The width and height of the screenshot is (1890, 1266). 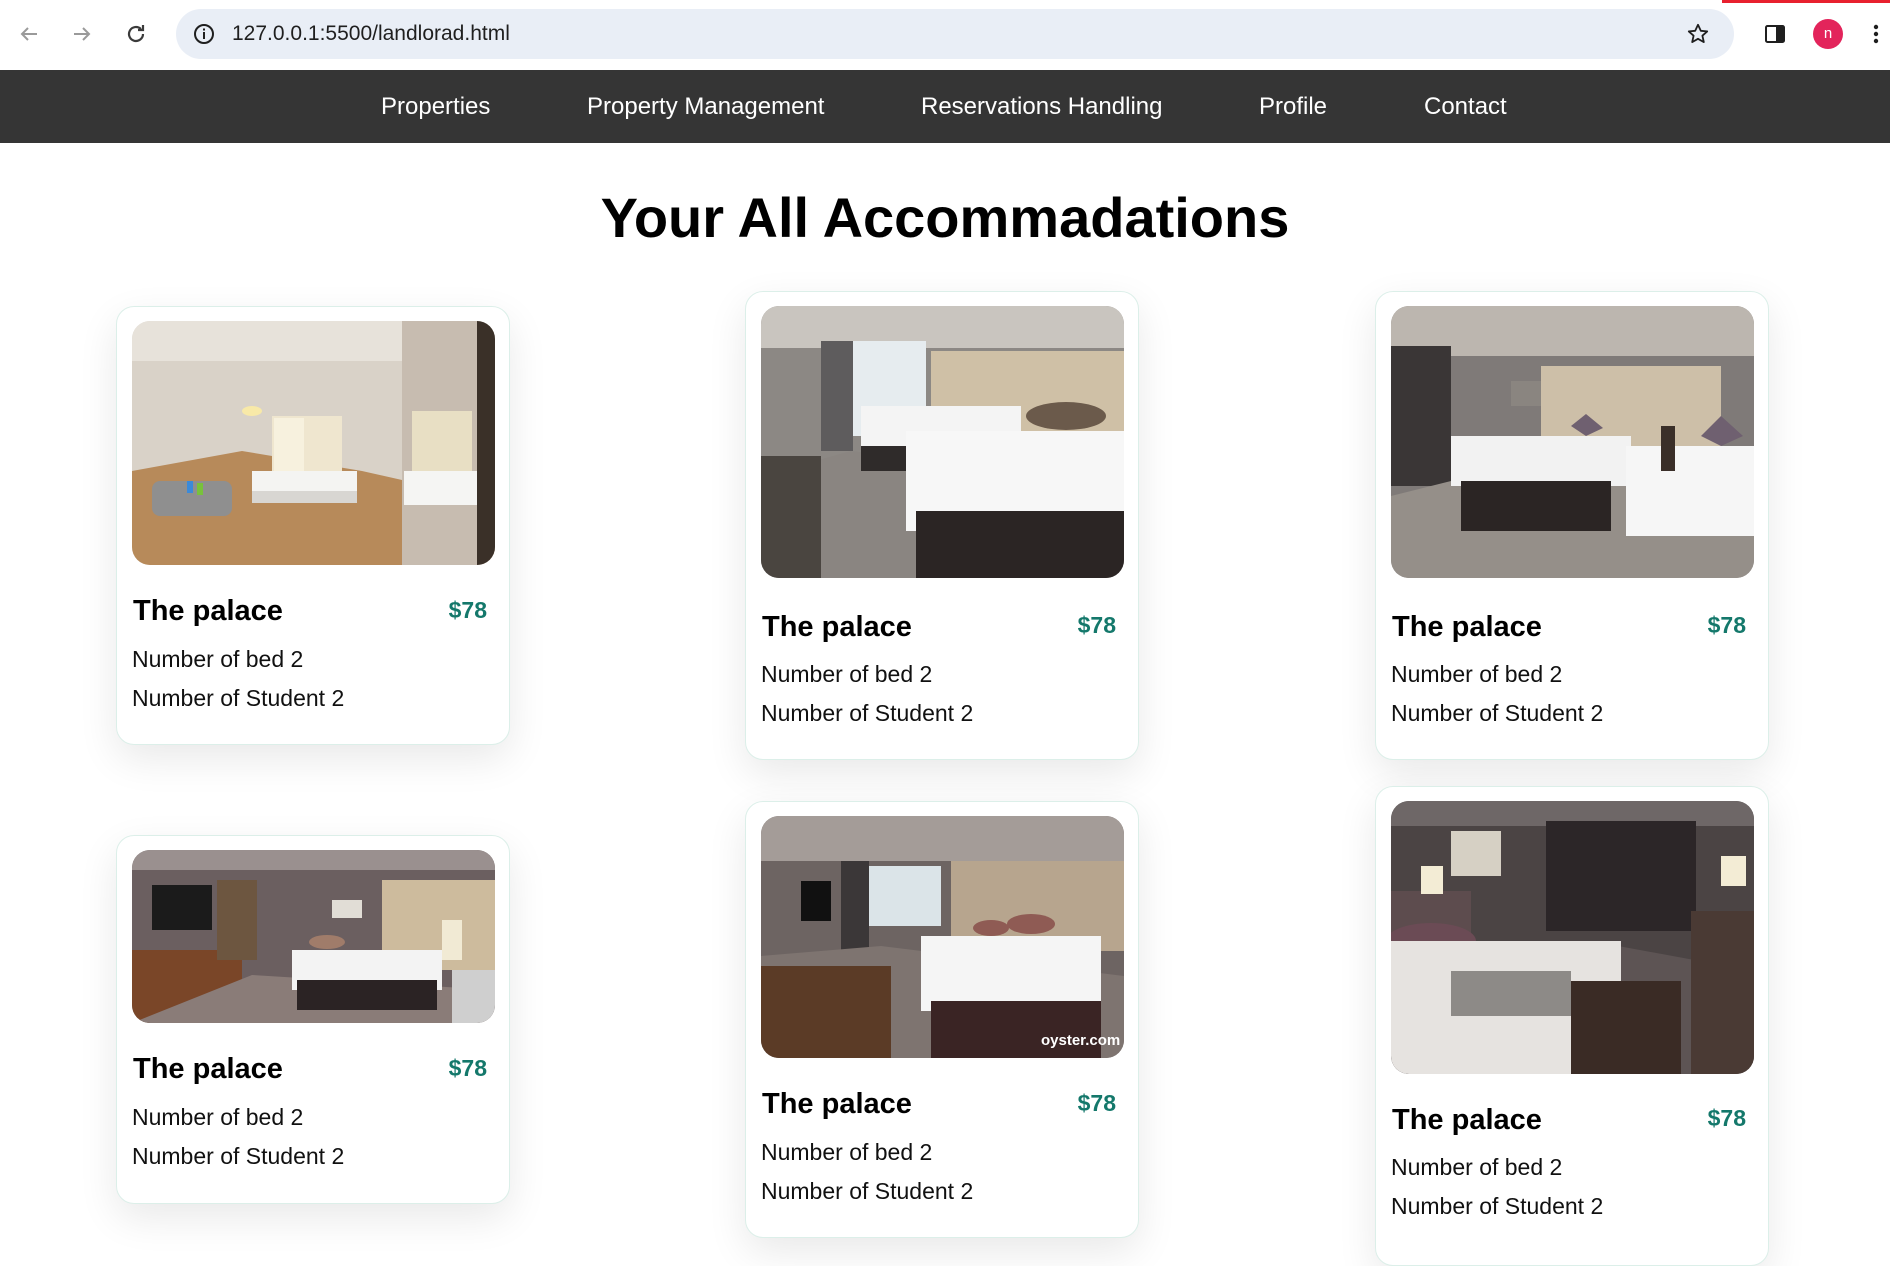 What do you see at coordinates (942, 937) in the screenshot?
I see `room-photo: oyster.com` at bounding box center [942, 937].